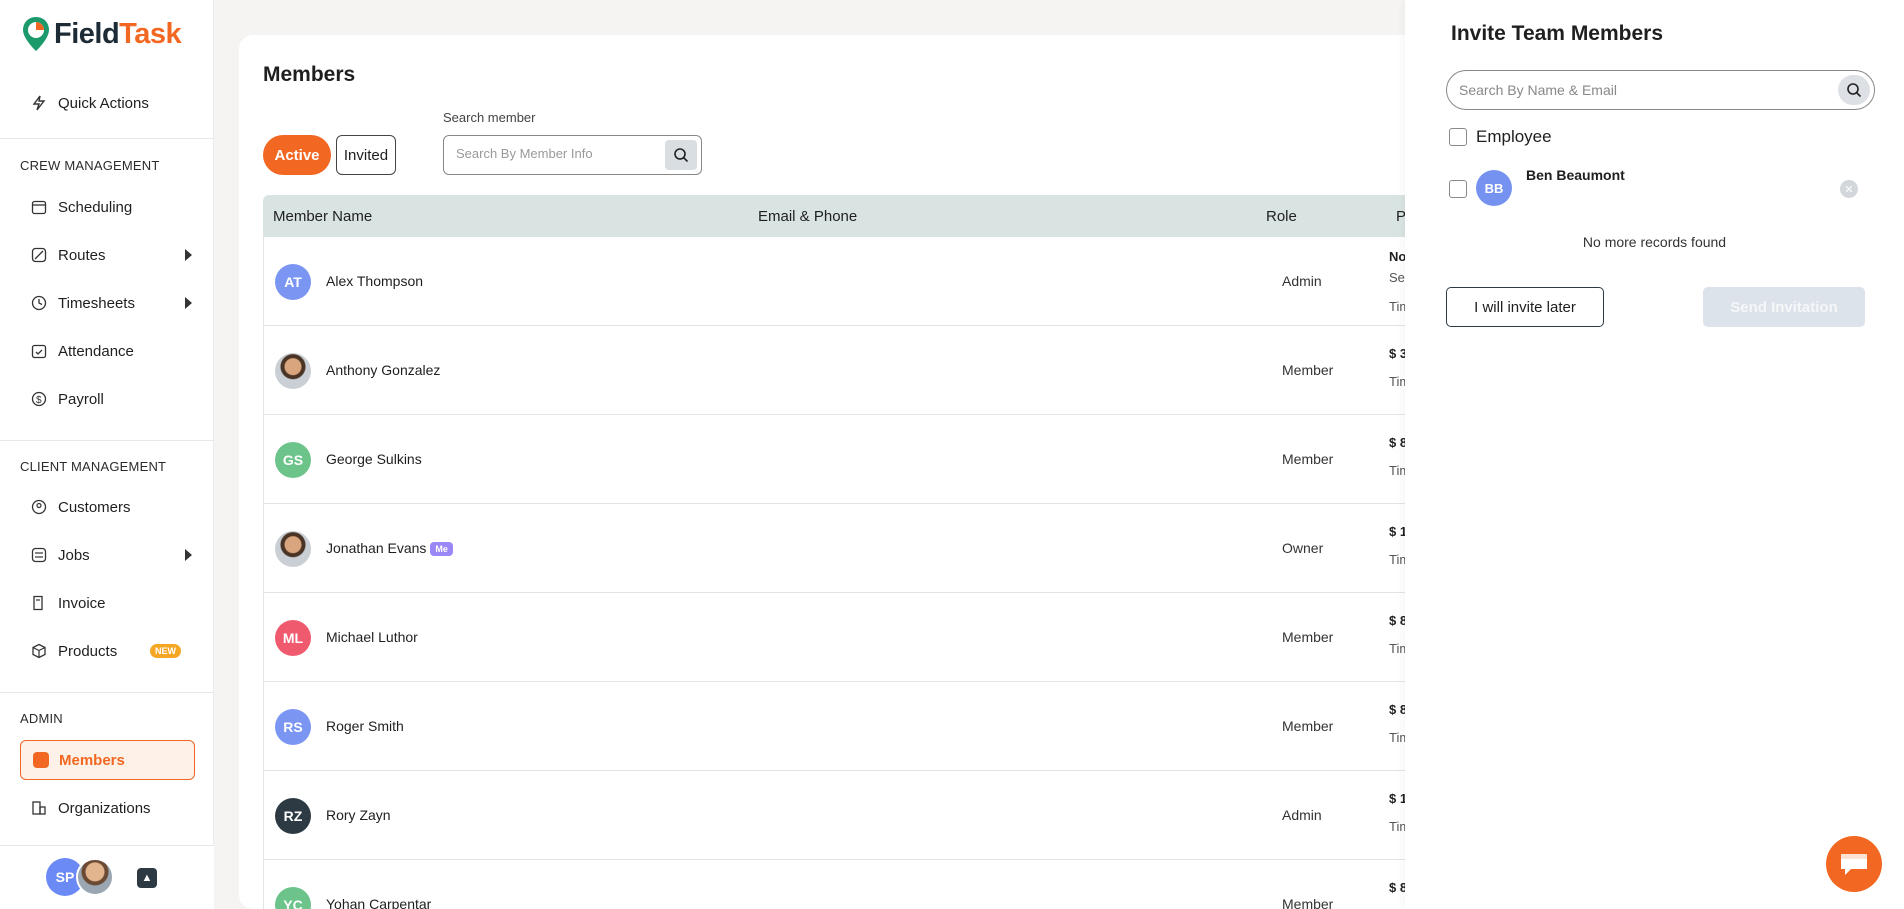 This screenshot has width=1904, height=909. What do you see at coordinates (1849, 189) in the screenshot?
I see `remove-candidate-icon: ✕` at bounding box center [1849, 189].